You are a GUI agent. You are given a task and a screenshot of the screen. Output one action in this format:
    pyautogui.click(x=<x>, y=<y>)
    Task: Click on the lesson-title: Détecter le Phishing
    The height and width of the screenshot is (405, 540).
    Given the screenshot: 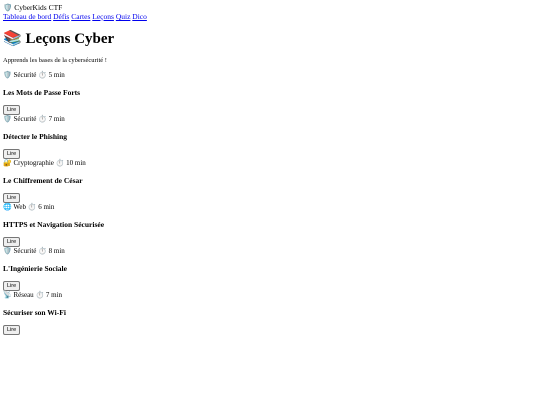 What is the action you would take?
    pyautogui.click(x=35, y=136)
    